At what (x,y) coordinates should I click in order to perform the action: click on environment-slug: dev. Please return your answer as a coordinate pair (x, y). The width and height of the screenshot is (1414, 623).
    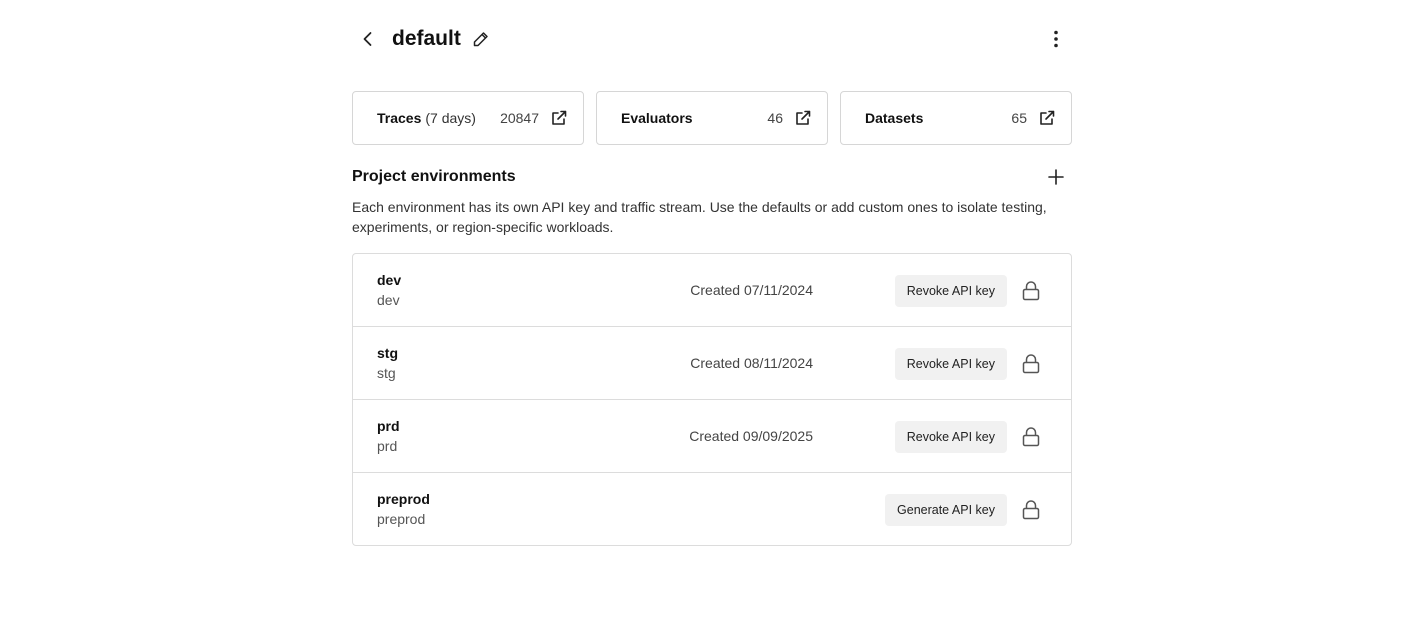
    Looking at the image, I should click on (388, 300).